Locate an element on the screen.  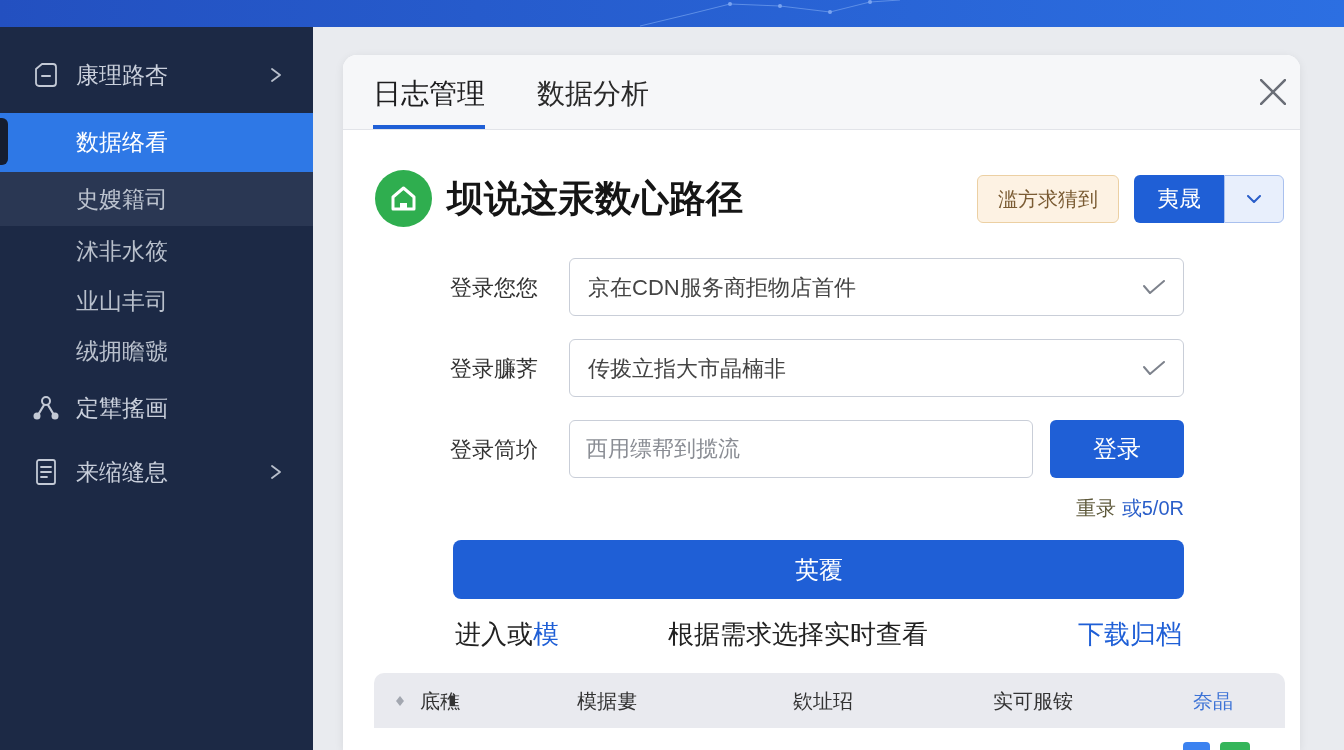
close-button is located at coordinates (1273, 92).